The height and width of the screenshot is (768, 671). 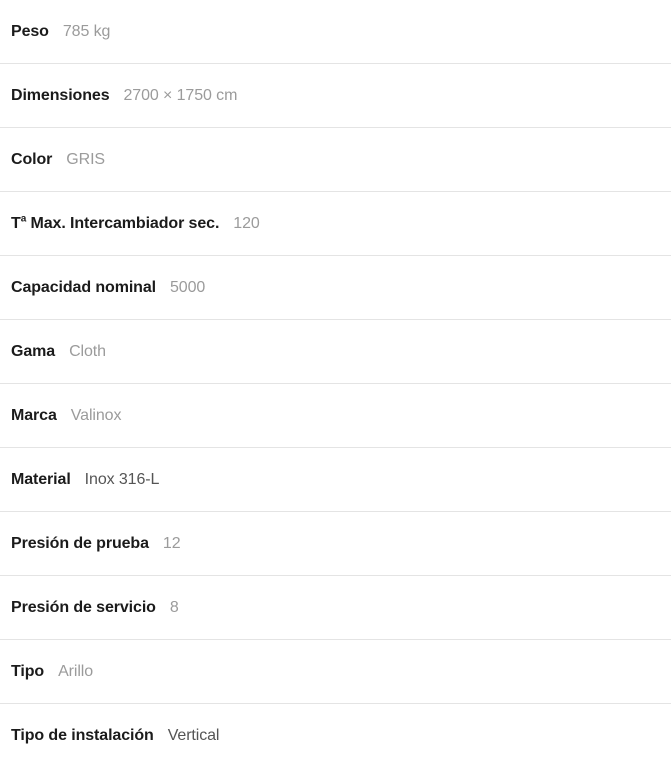 I want to click on spec-value: Vertical, so click(x=193, y=735).